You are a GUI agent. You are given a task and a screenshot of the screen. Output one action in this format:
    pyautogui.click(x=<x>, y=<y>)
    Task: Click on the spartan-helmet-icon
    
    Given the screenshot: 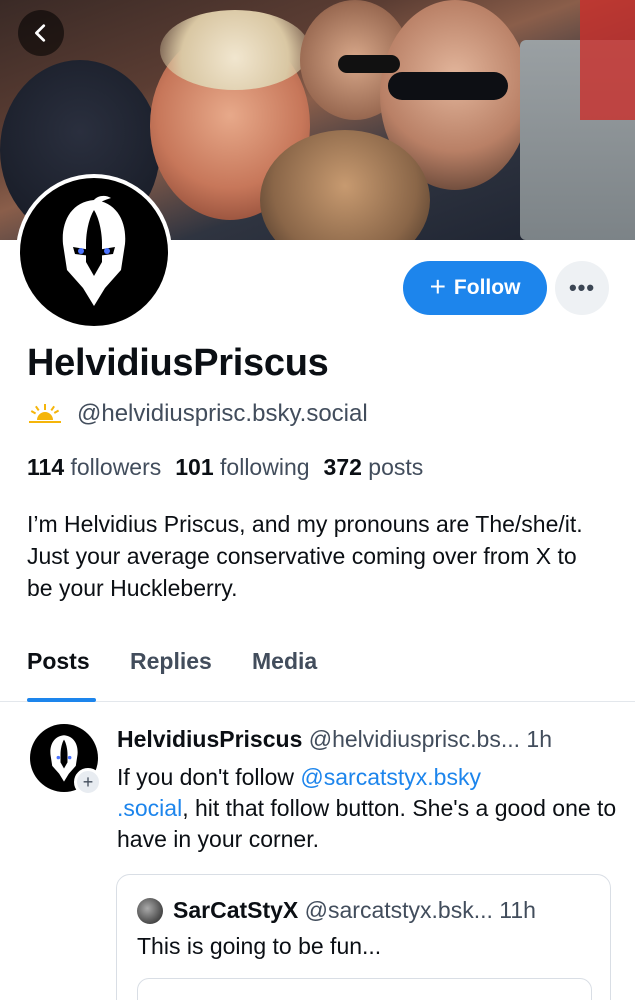 What is the action you would take?
    pyautogui.click(x=94, y=250)
    